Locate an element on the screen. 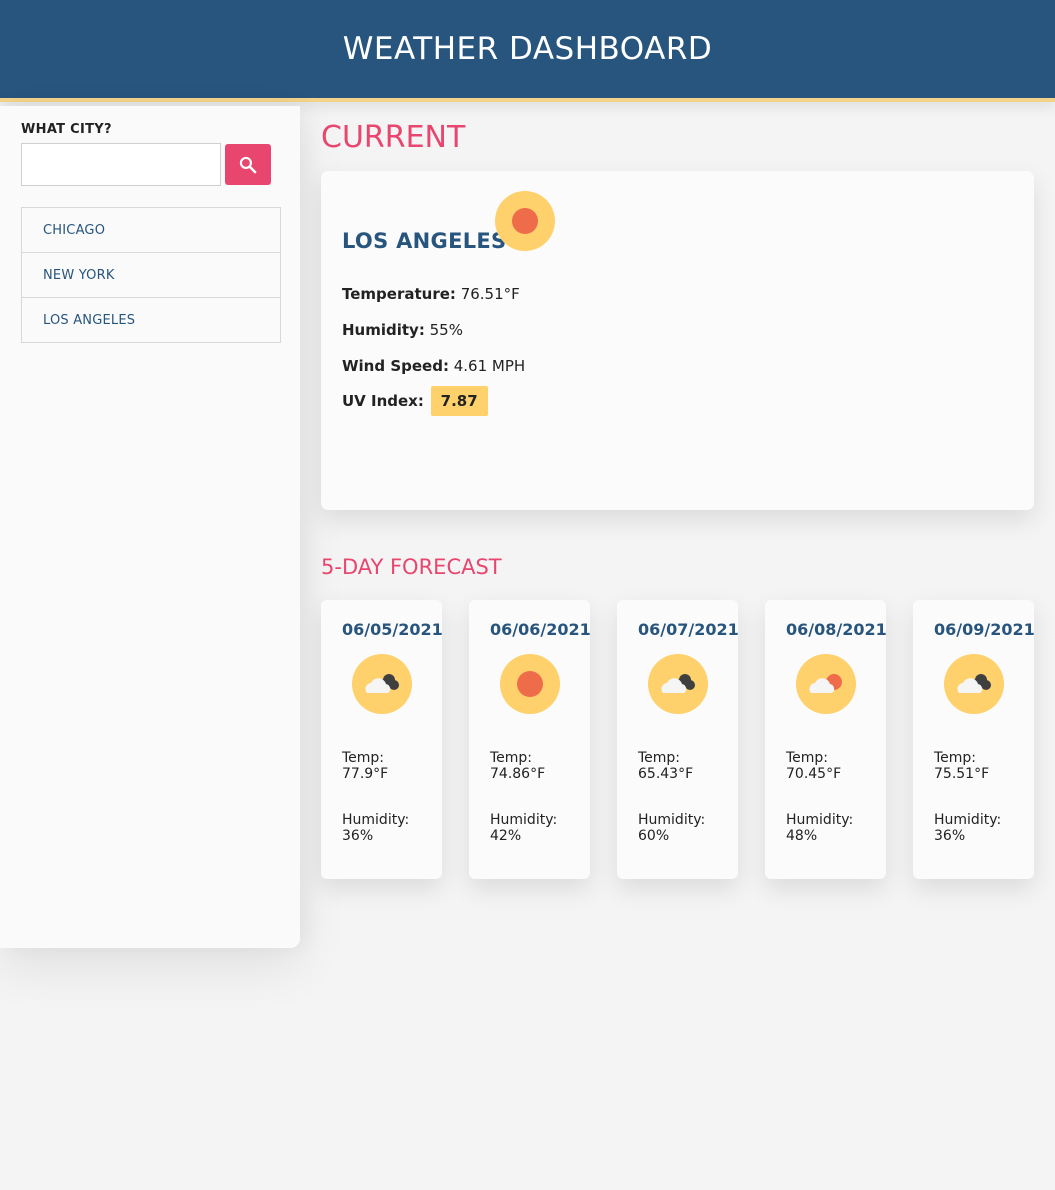 This screenshot has height=1190, width=1055. search-button is located at coordinates (248, 164).